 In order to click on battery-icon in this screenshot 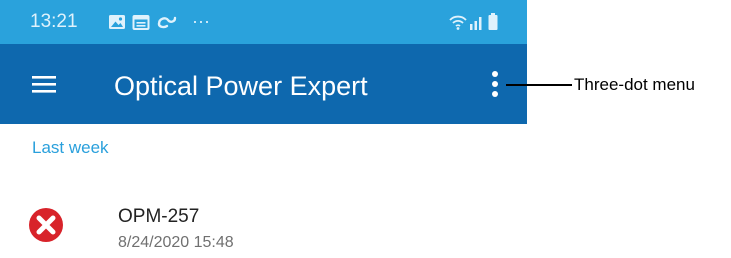, I will do `click(493, 21)`.